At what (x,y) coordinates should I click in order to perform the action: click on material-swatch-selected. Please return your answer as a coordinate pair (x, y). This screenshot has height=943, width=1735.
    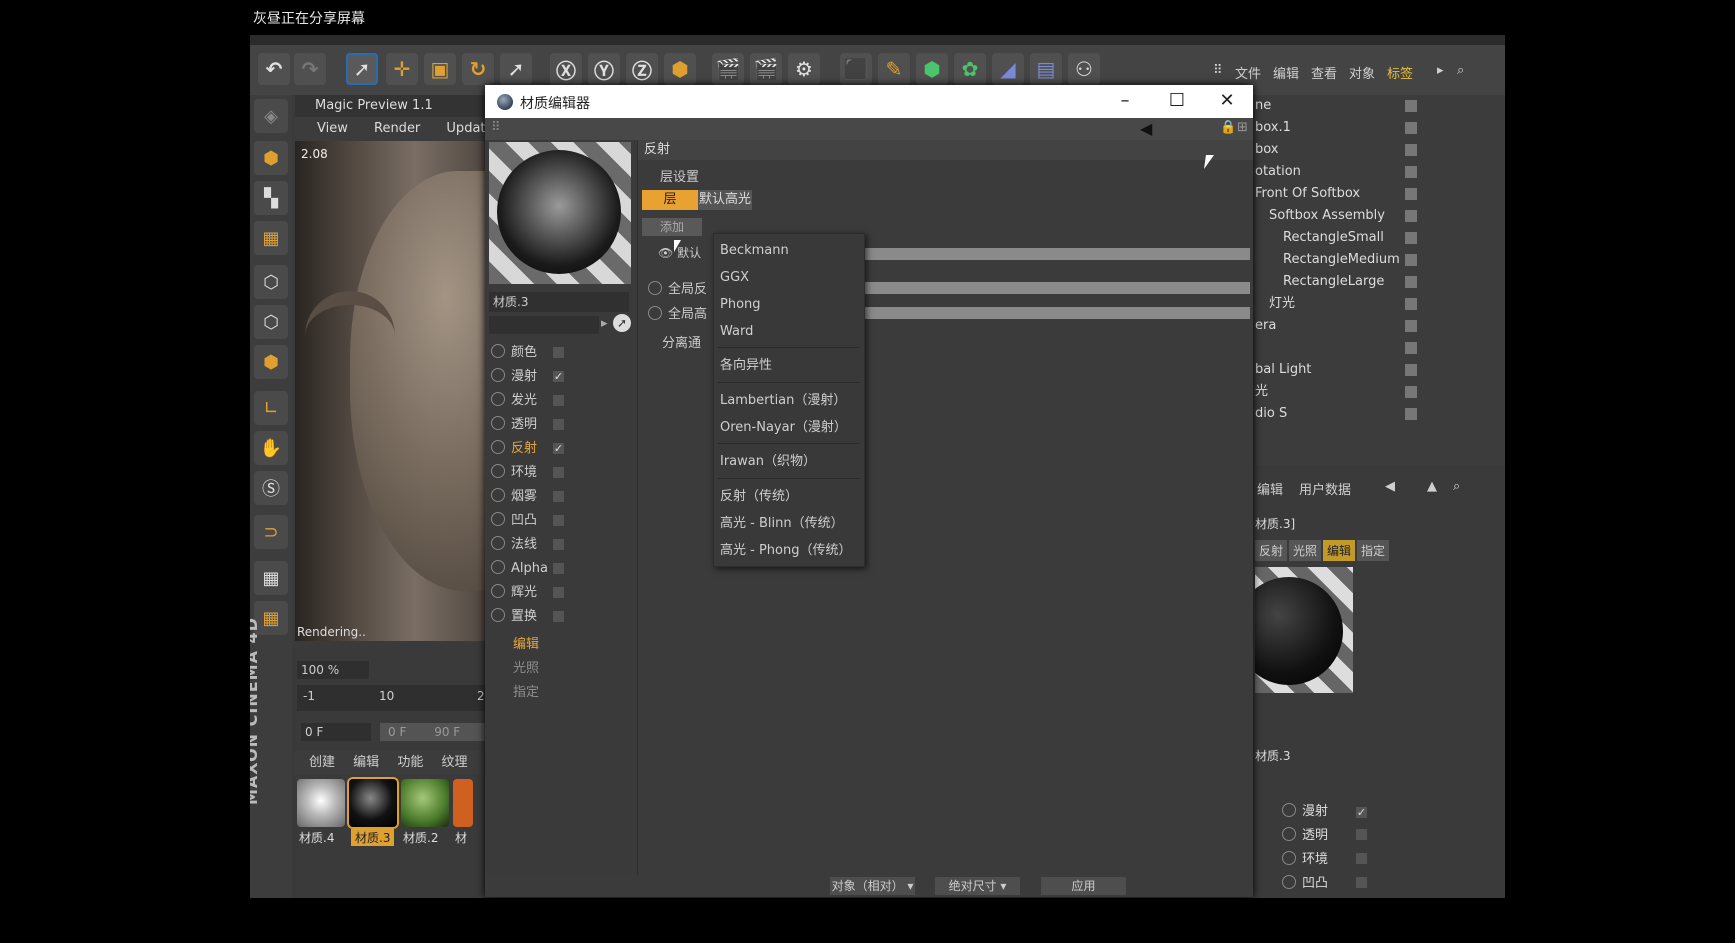
    Looking at the image, I should click on (373, 803).